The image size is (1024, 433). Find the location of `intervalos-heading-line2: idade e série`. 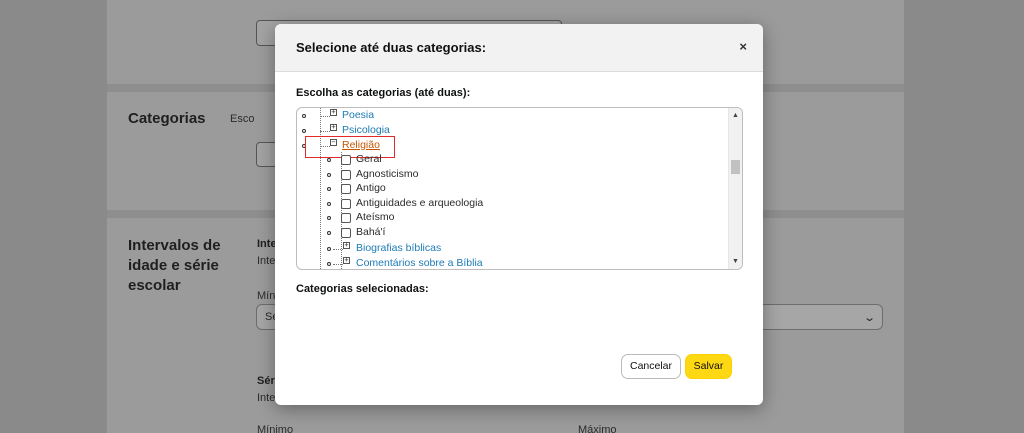

intervalos-heading-line2: idade e série is located at coordinates (173, 265).